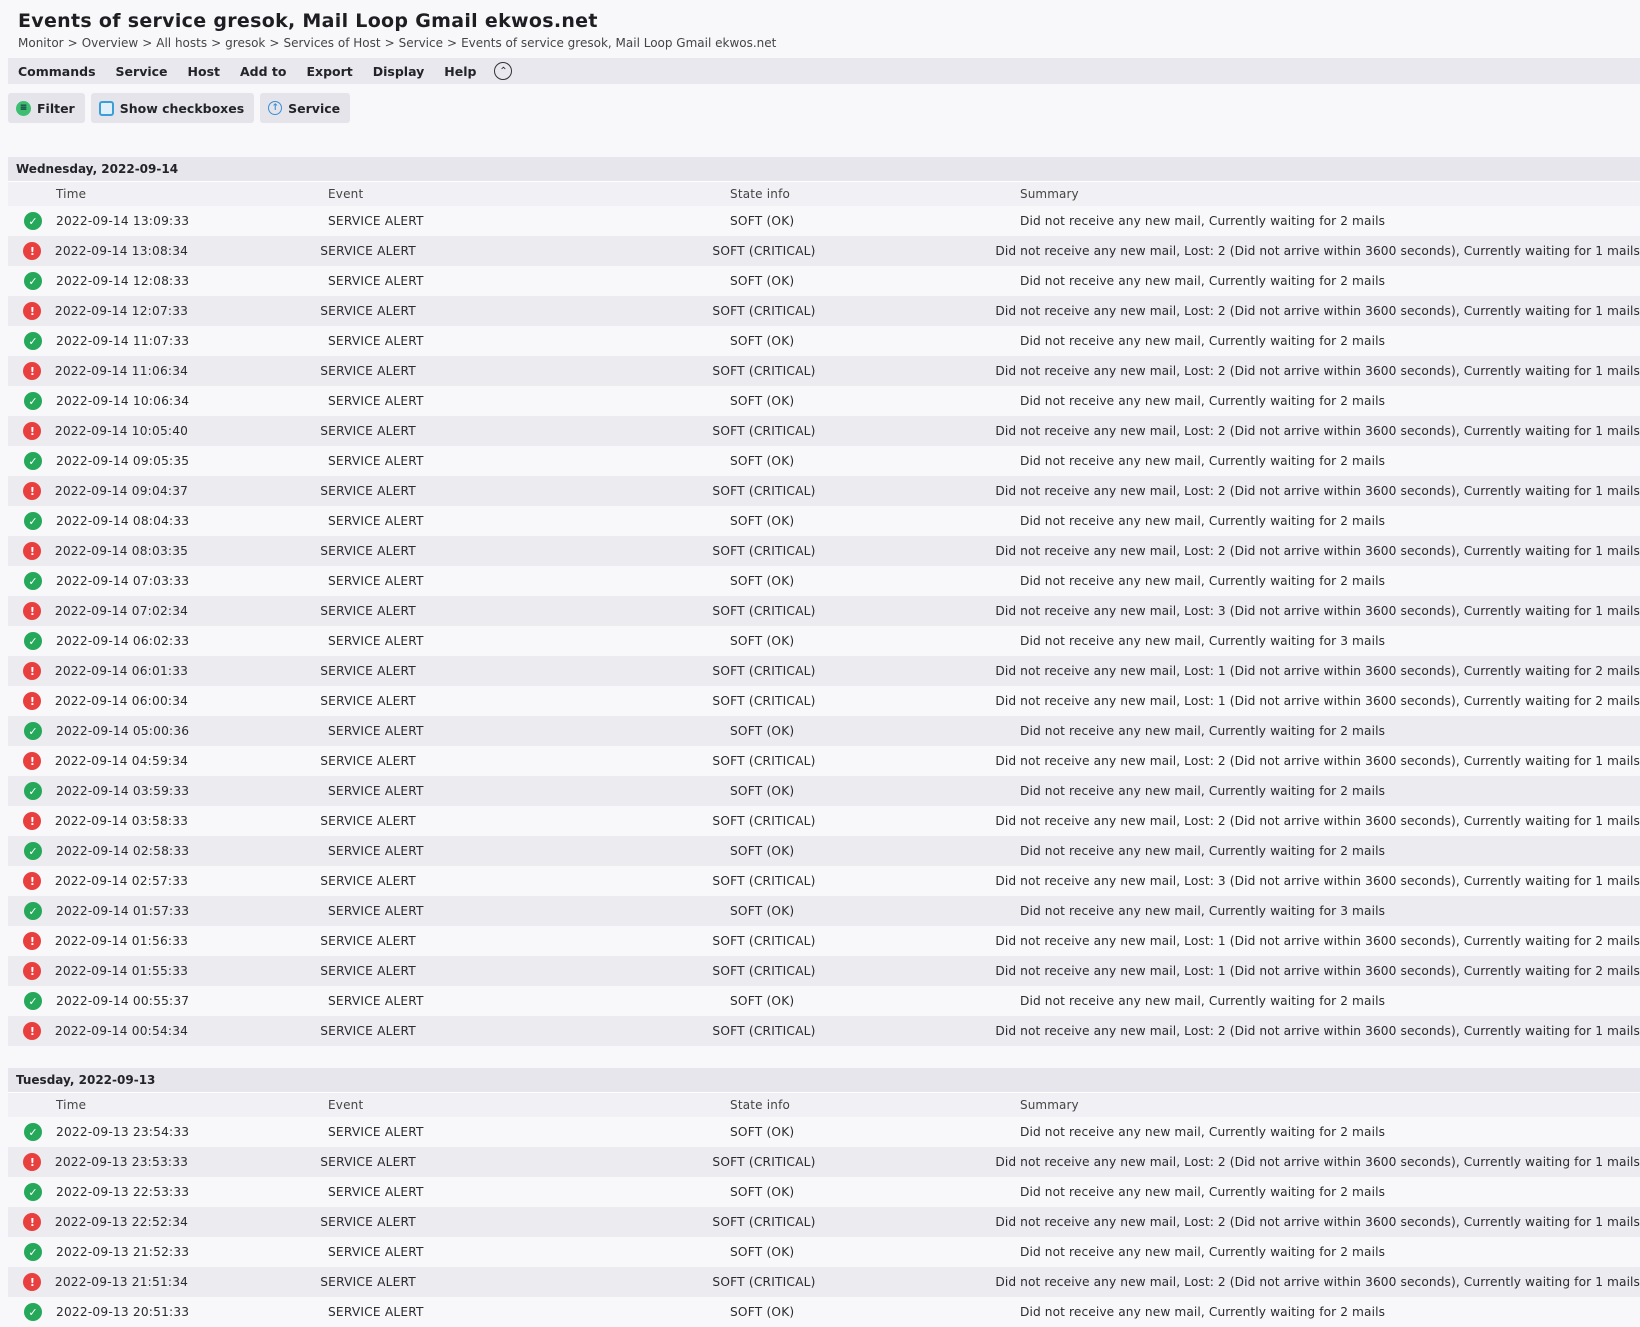 This screenshot has width=1640, height=1327. Describe the element at coordinates (399, 71) in the screenshot. I see `menu-display: Display` at that location.